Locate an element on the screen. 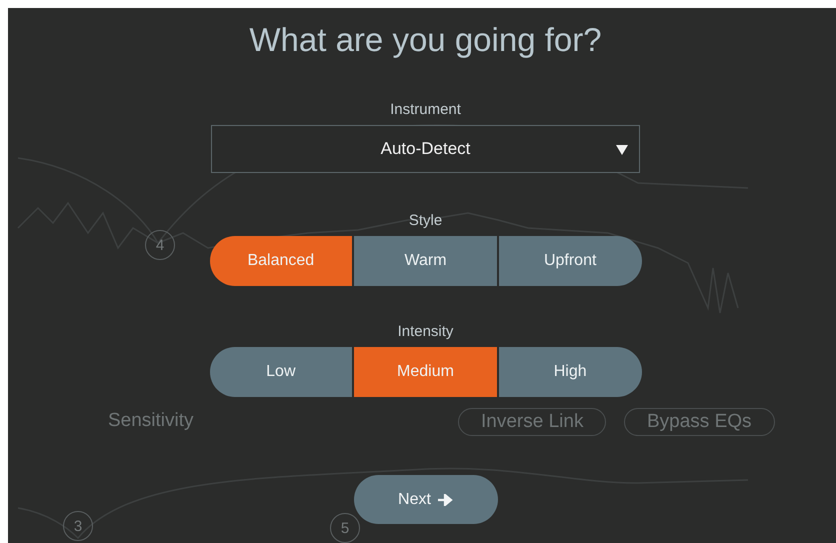 This screenshot has height=543, width=836. instrument-dropdown: Auto-Detect is located at coordinates (425, 149).